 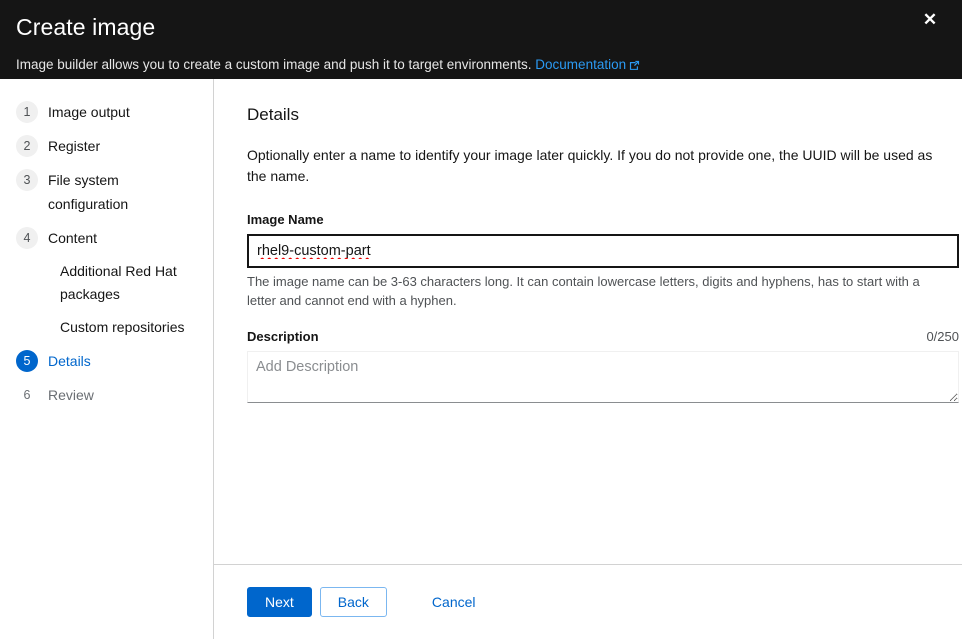 I want to click on sidebar-item-content: 4 Content, so click(x=106, y=238).